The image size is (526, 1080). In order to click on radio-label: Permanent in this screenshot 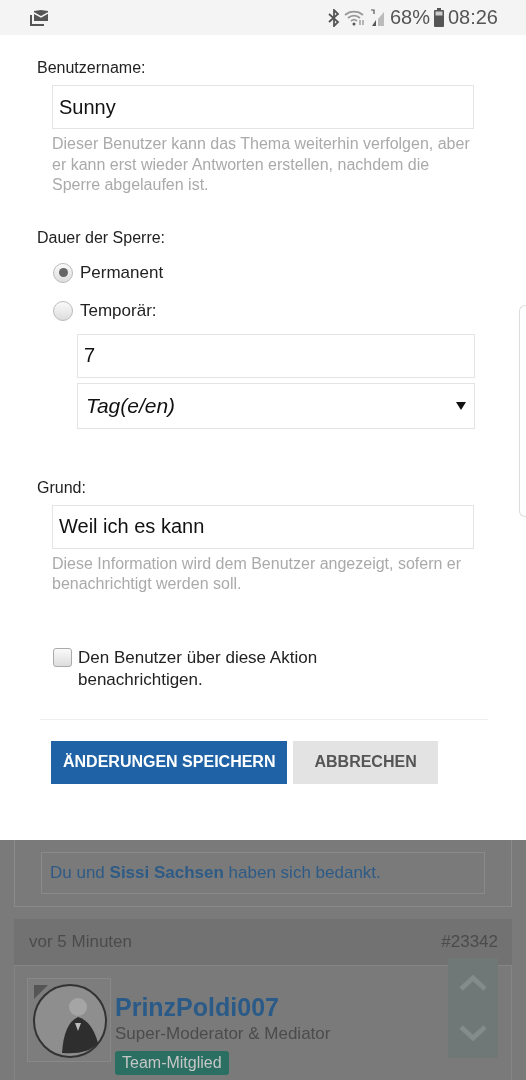, I will do `click(122, 272)`.